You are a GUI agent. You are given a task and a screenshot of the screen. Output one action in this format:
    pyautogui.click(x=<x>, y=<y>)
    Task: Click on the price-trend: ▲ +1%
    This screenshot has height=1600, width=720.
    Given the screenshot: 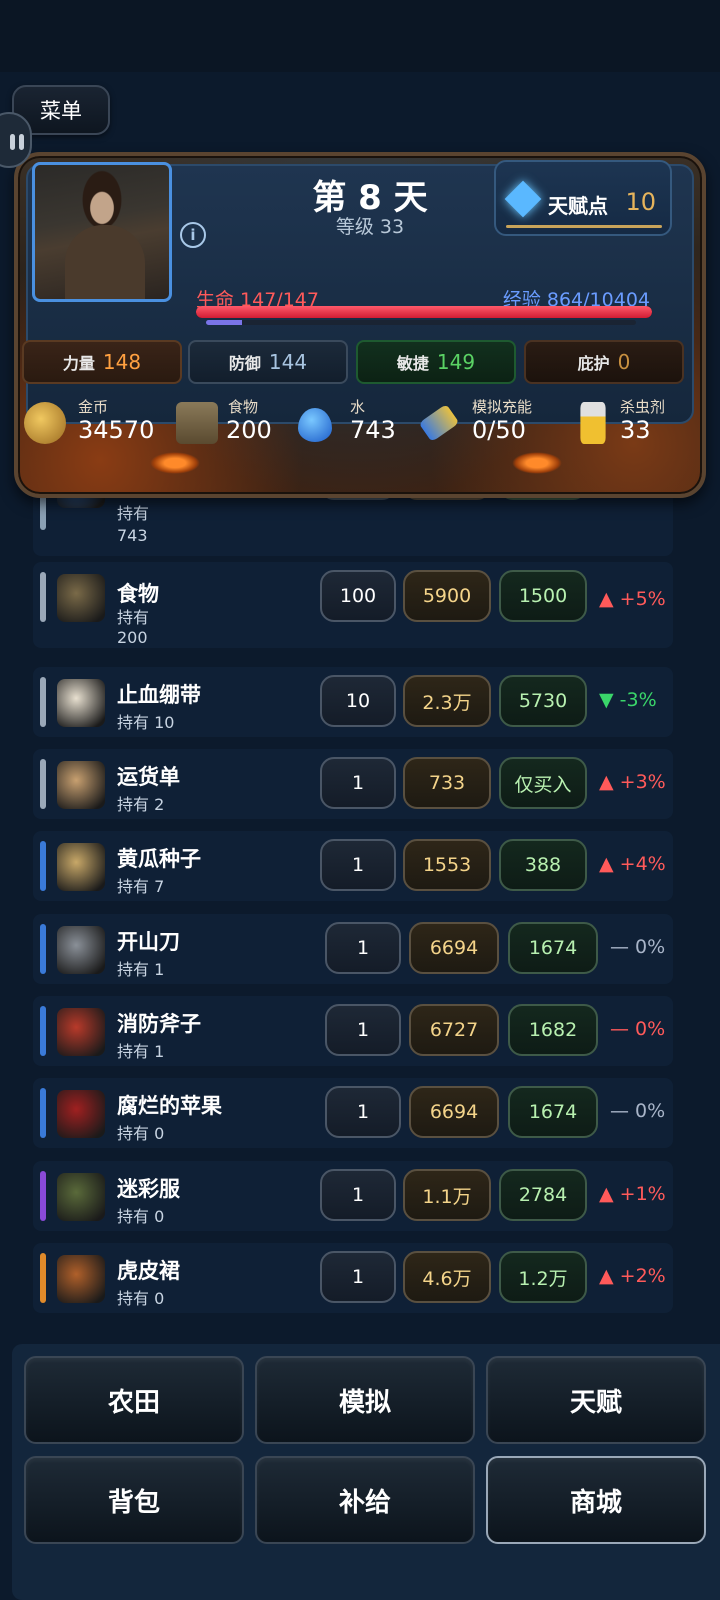 What is the action you would take?
    pyautogui.click(x=632, y=1194)
    